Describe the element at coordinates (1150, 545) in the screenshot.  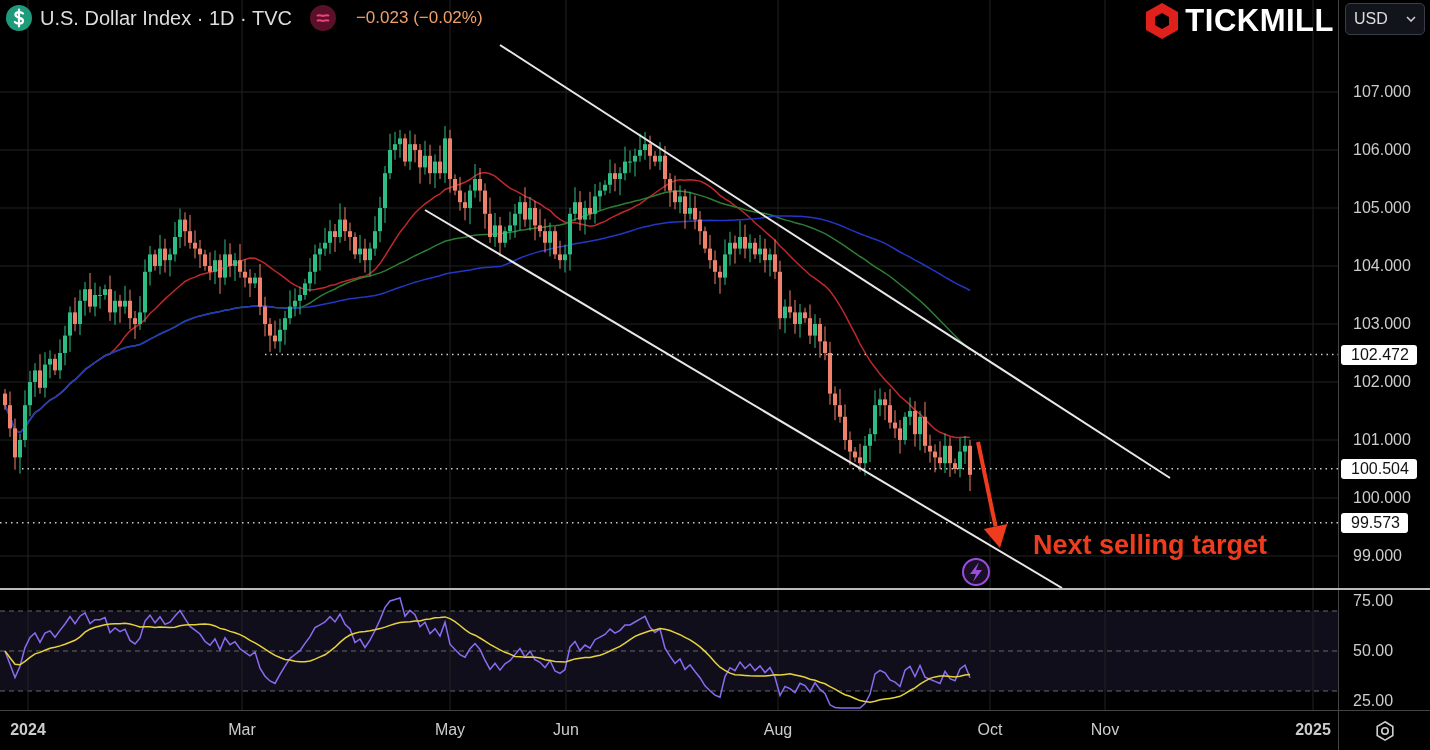
I see `annotation-label: Next selling target` at that location.